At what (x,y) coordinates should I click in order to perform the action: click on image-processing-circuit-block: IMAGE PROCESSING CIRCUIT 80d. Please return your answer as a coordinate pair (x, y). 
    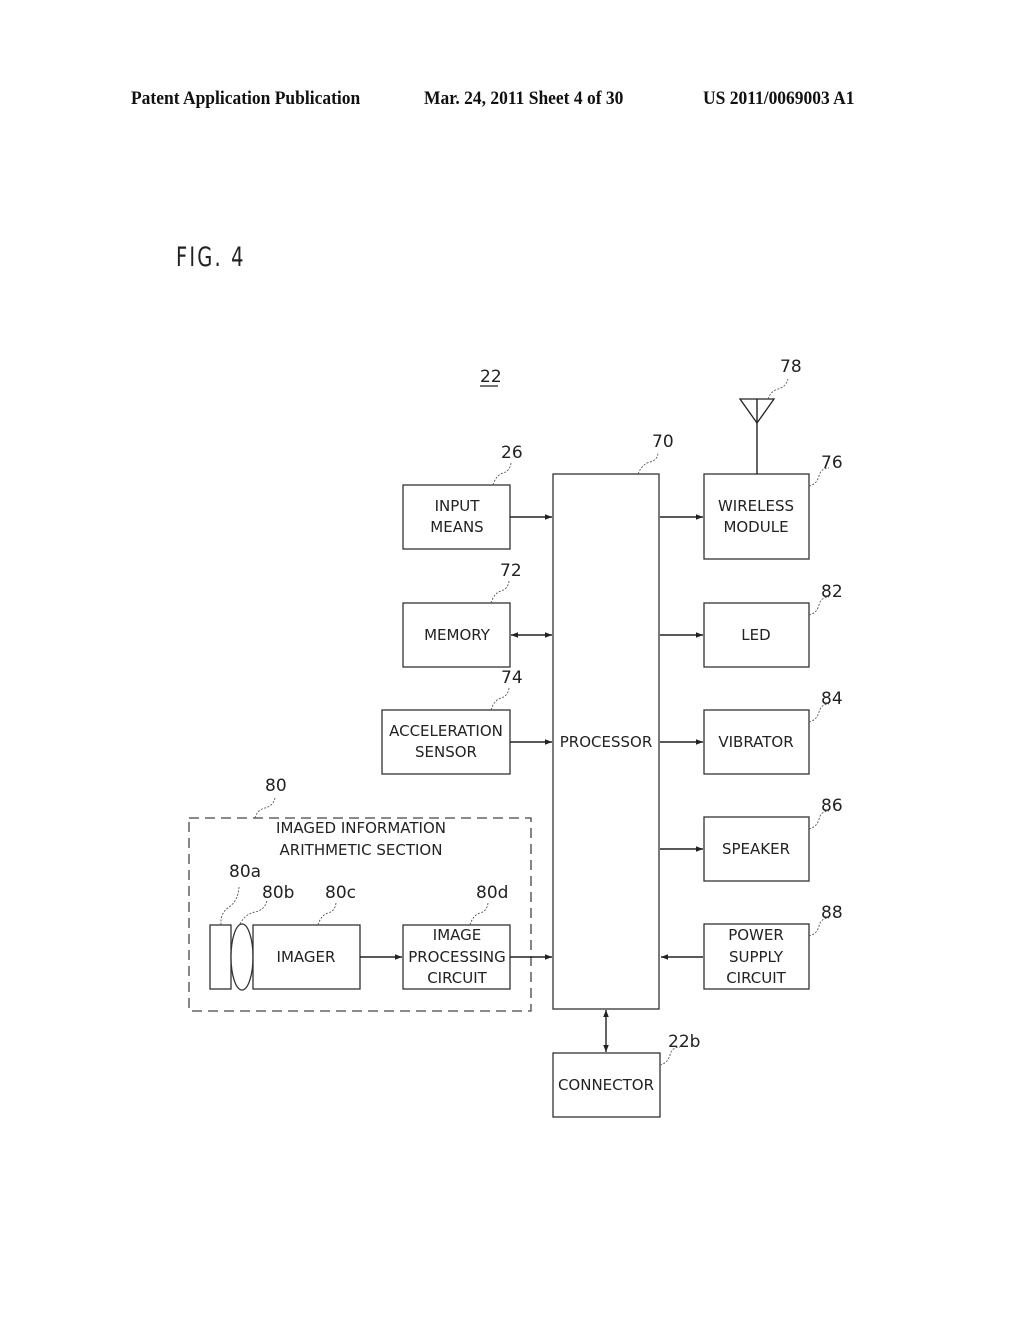
    Looking at the image, I should click on (456, 936).